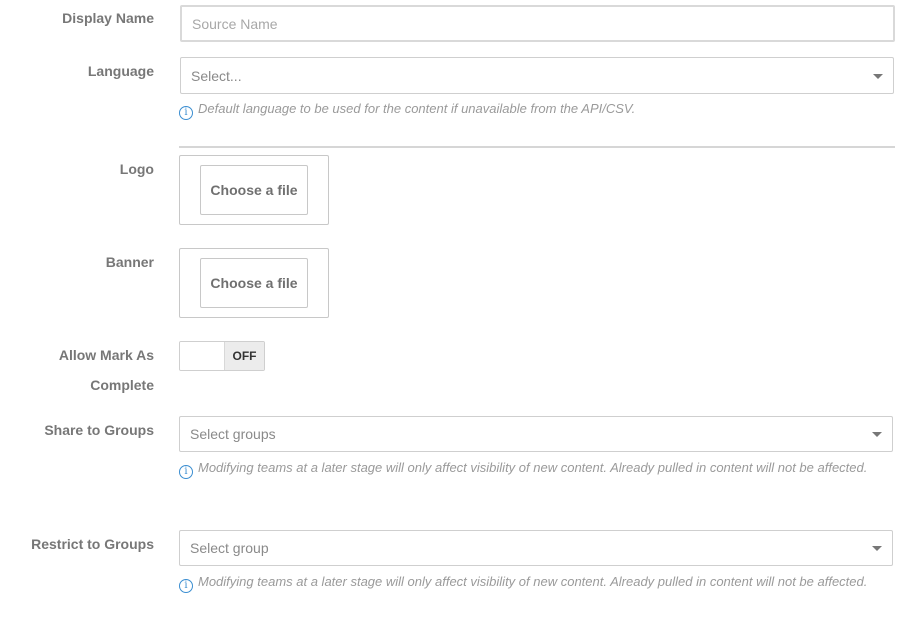 This screenshot has height=621, width=906. What do you see at coordinates (536, 434) in the screenshot?
I see `share-groups-select: Select groups` at bounding box center [536, 434].